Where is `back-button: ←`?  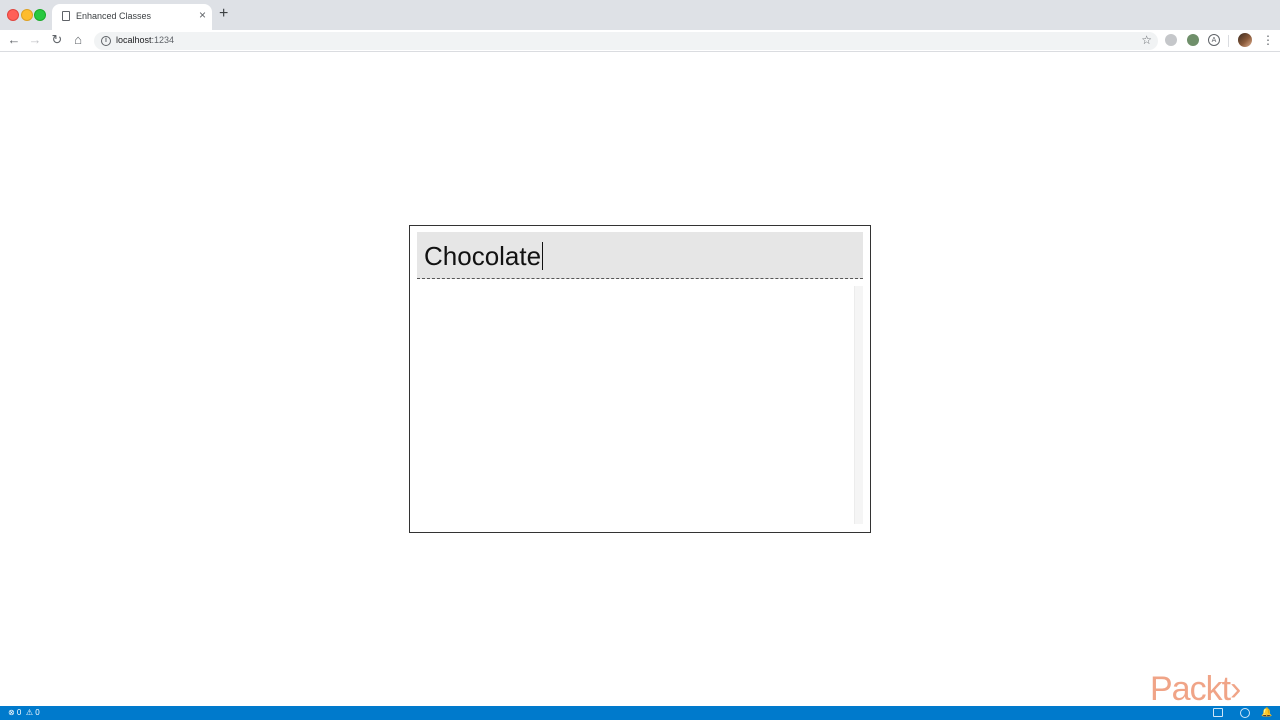
back-button: ← is located at coordinates (14, 40).